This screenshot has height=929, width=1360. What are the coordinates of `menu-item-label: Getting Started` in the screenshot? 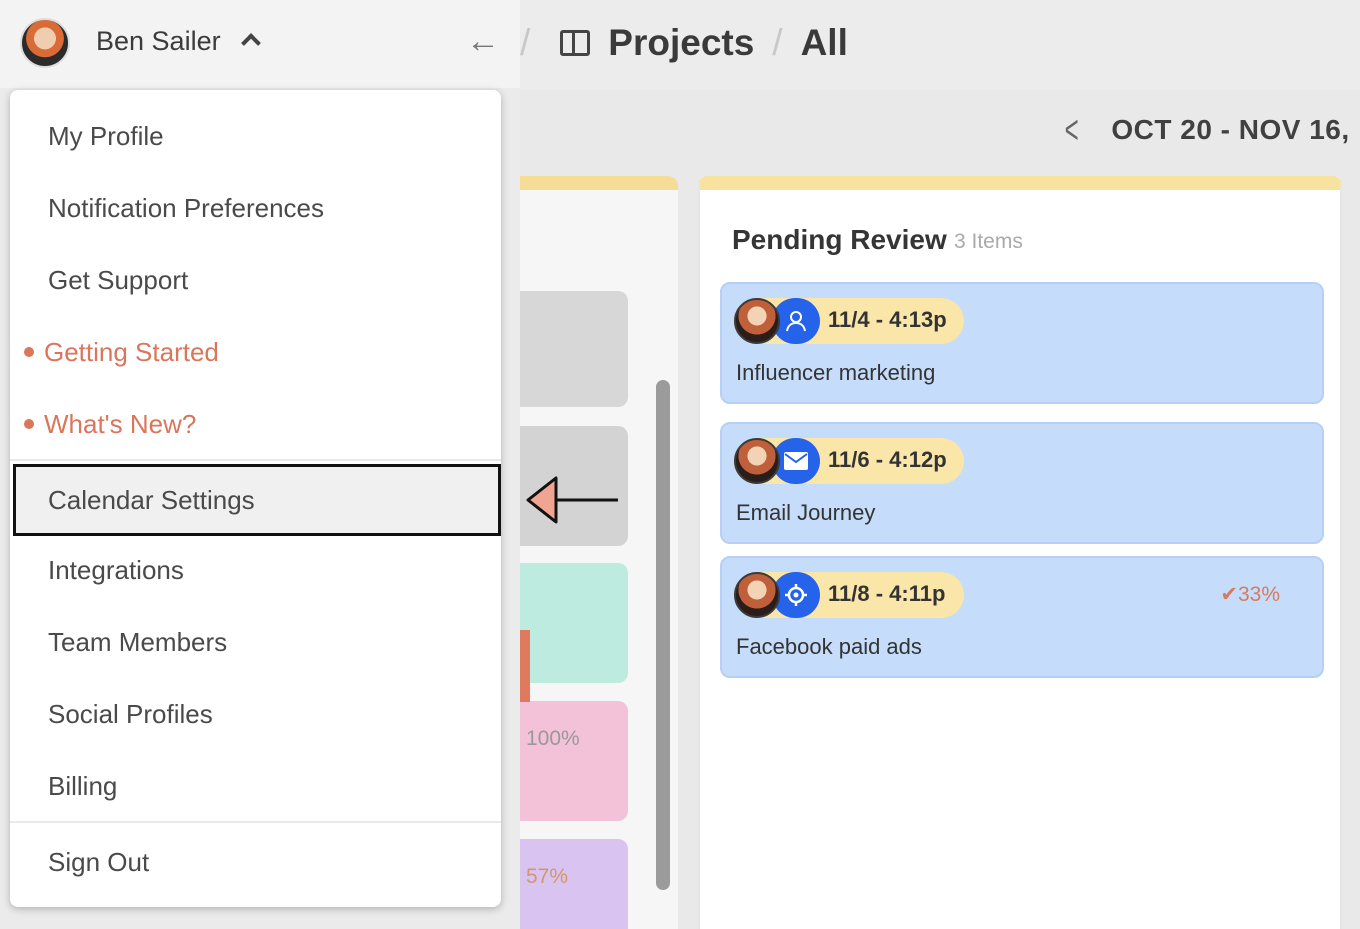 It's located at (131, 351).